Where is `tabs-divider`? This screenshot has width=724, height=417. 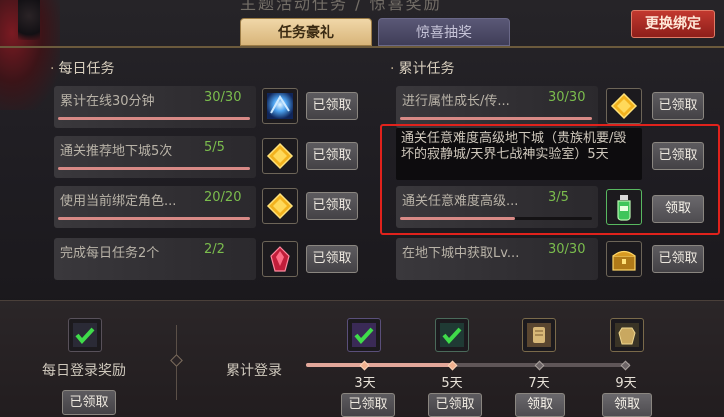 tabs-divider is located at coordinates (362, 47).